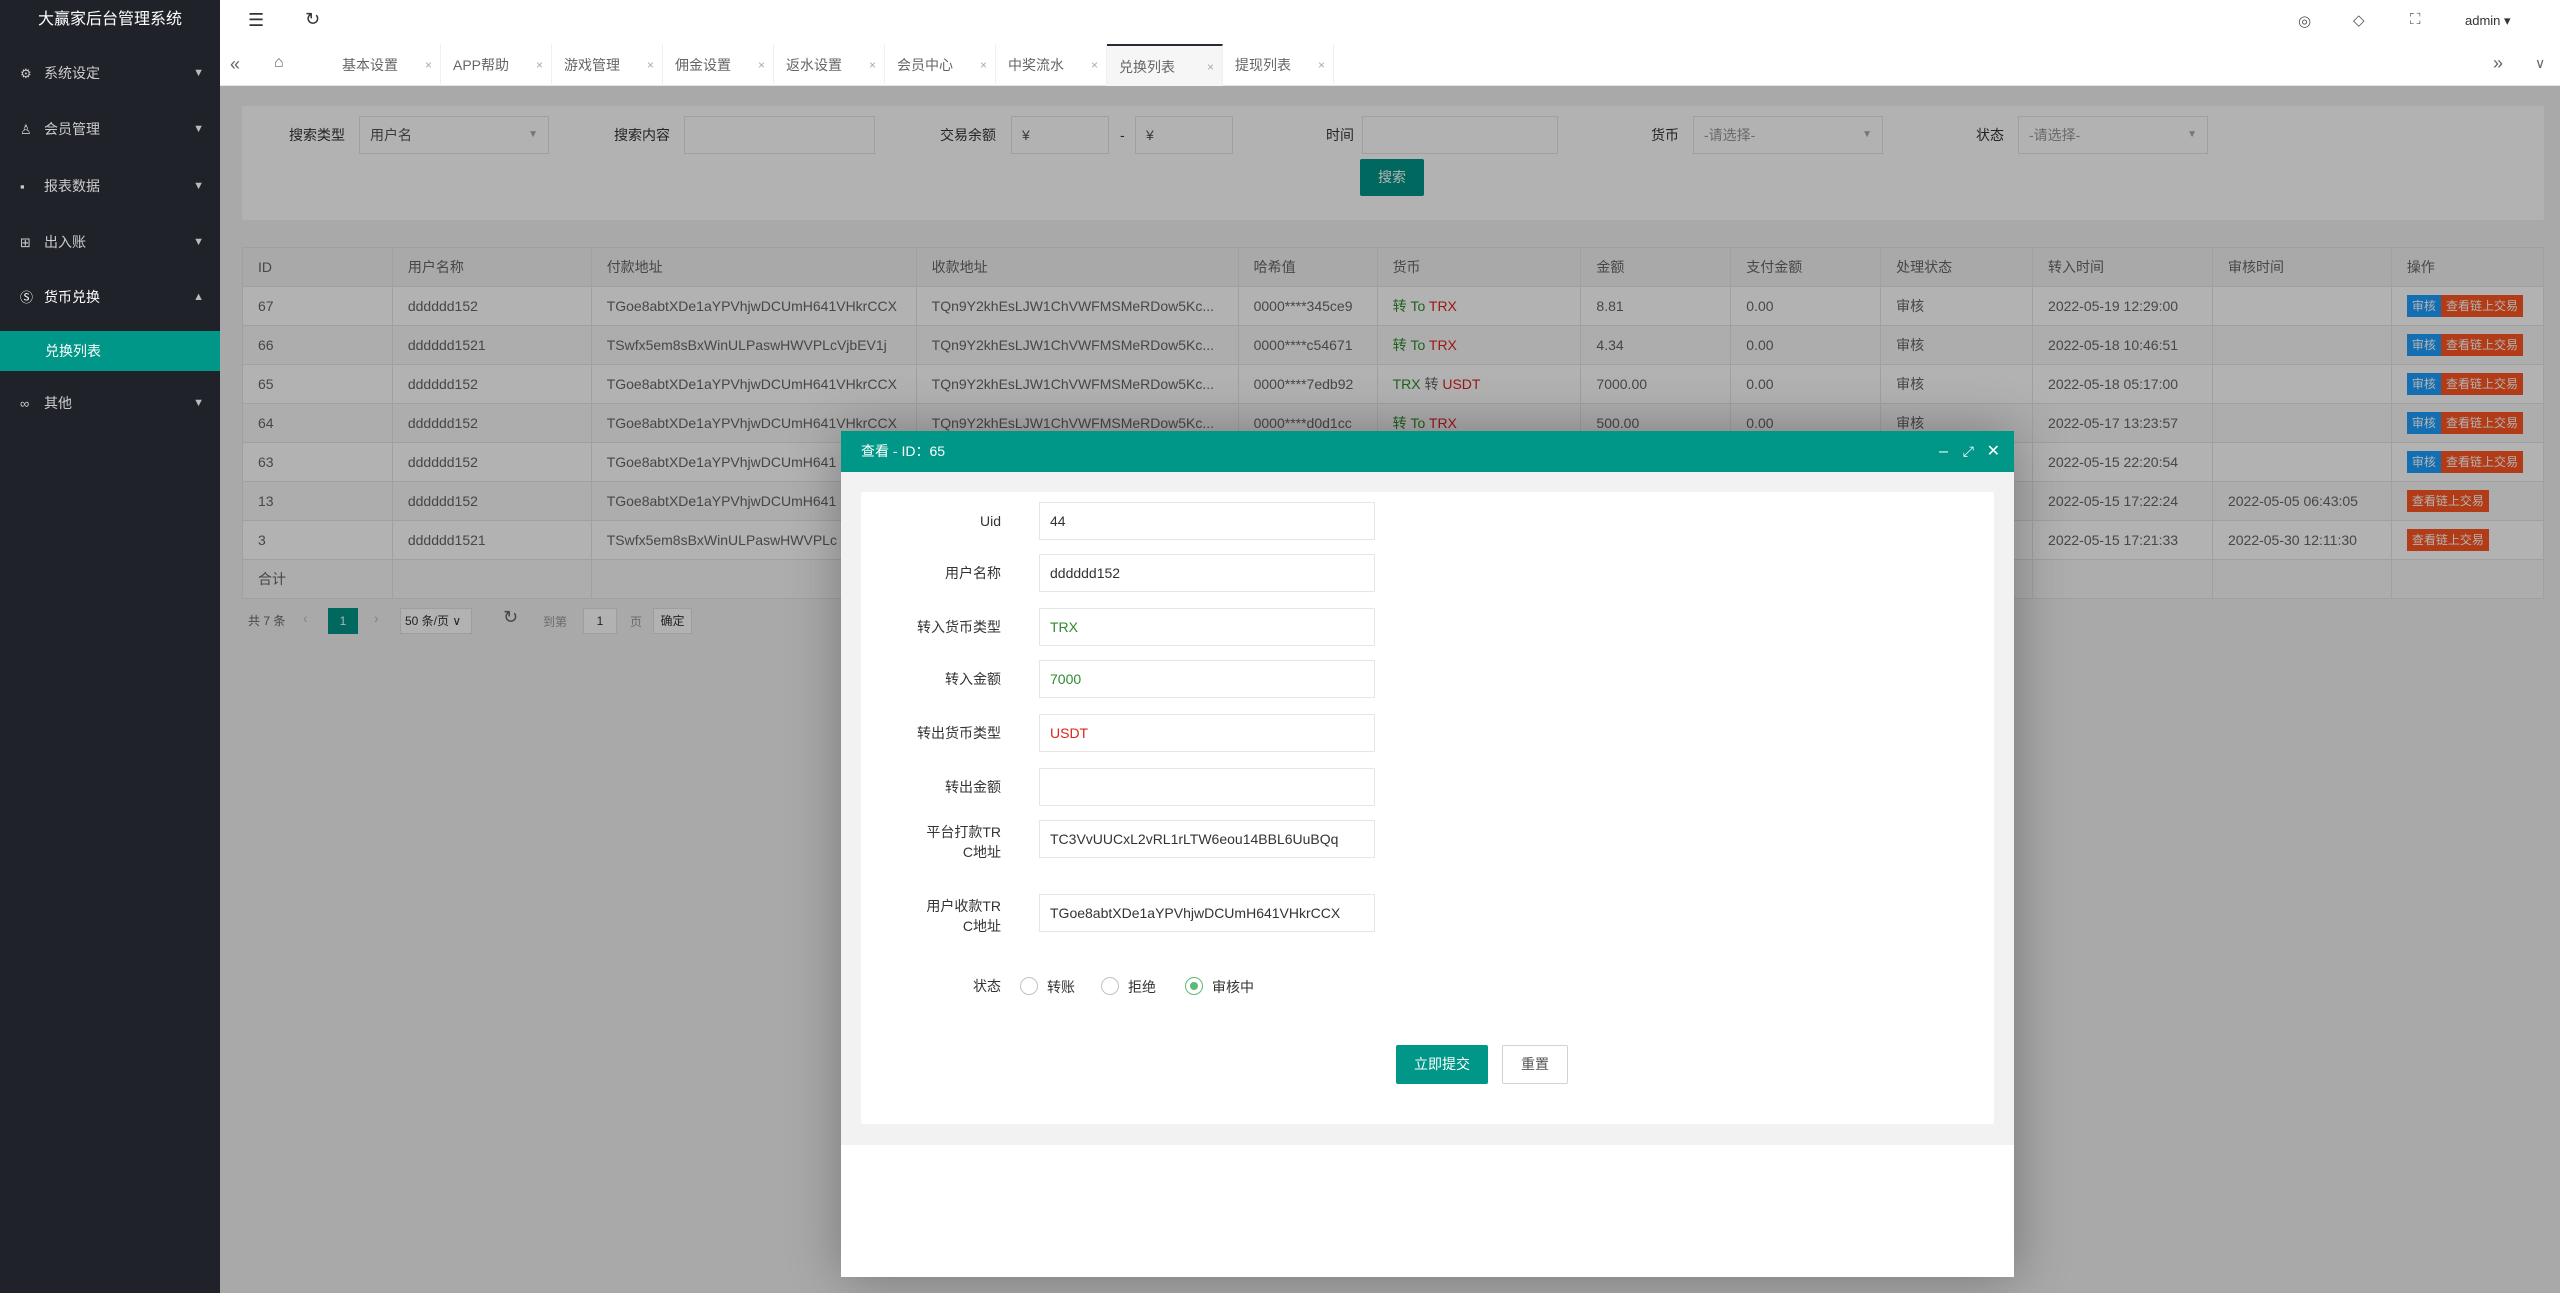  I want to click on sidebar-item-reports: ▪ 报表数据 ▼, so click(110, 186).